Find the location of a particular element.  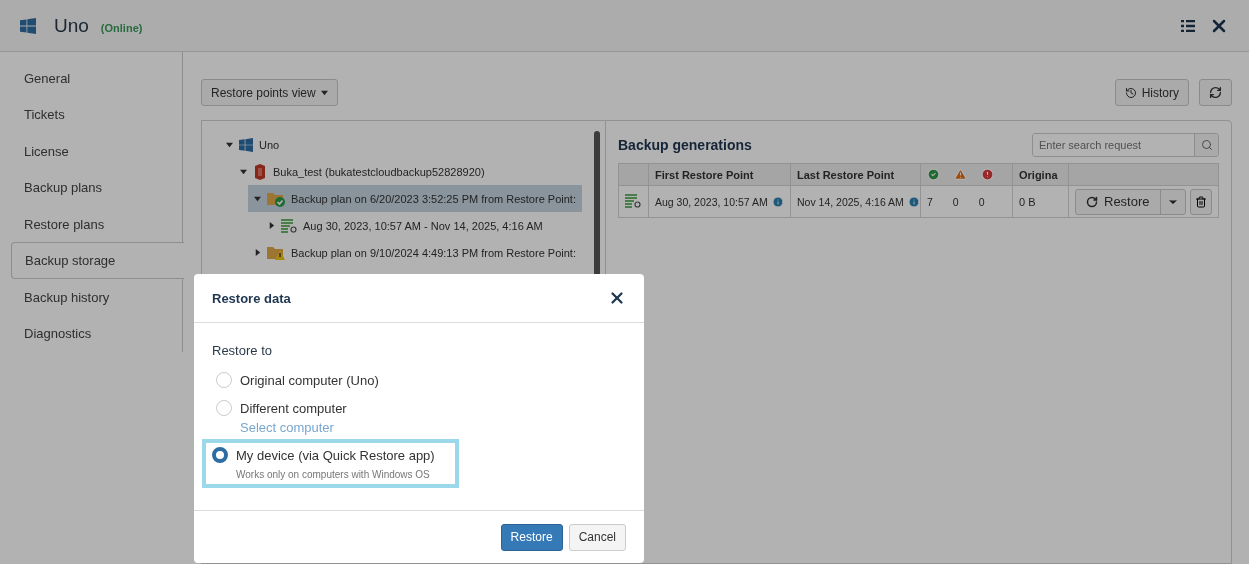

error-icon is located at coordinates (987, 174).